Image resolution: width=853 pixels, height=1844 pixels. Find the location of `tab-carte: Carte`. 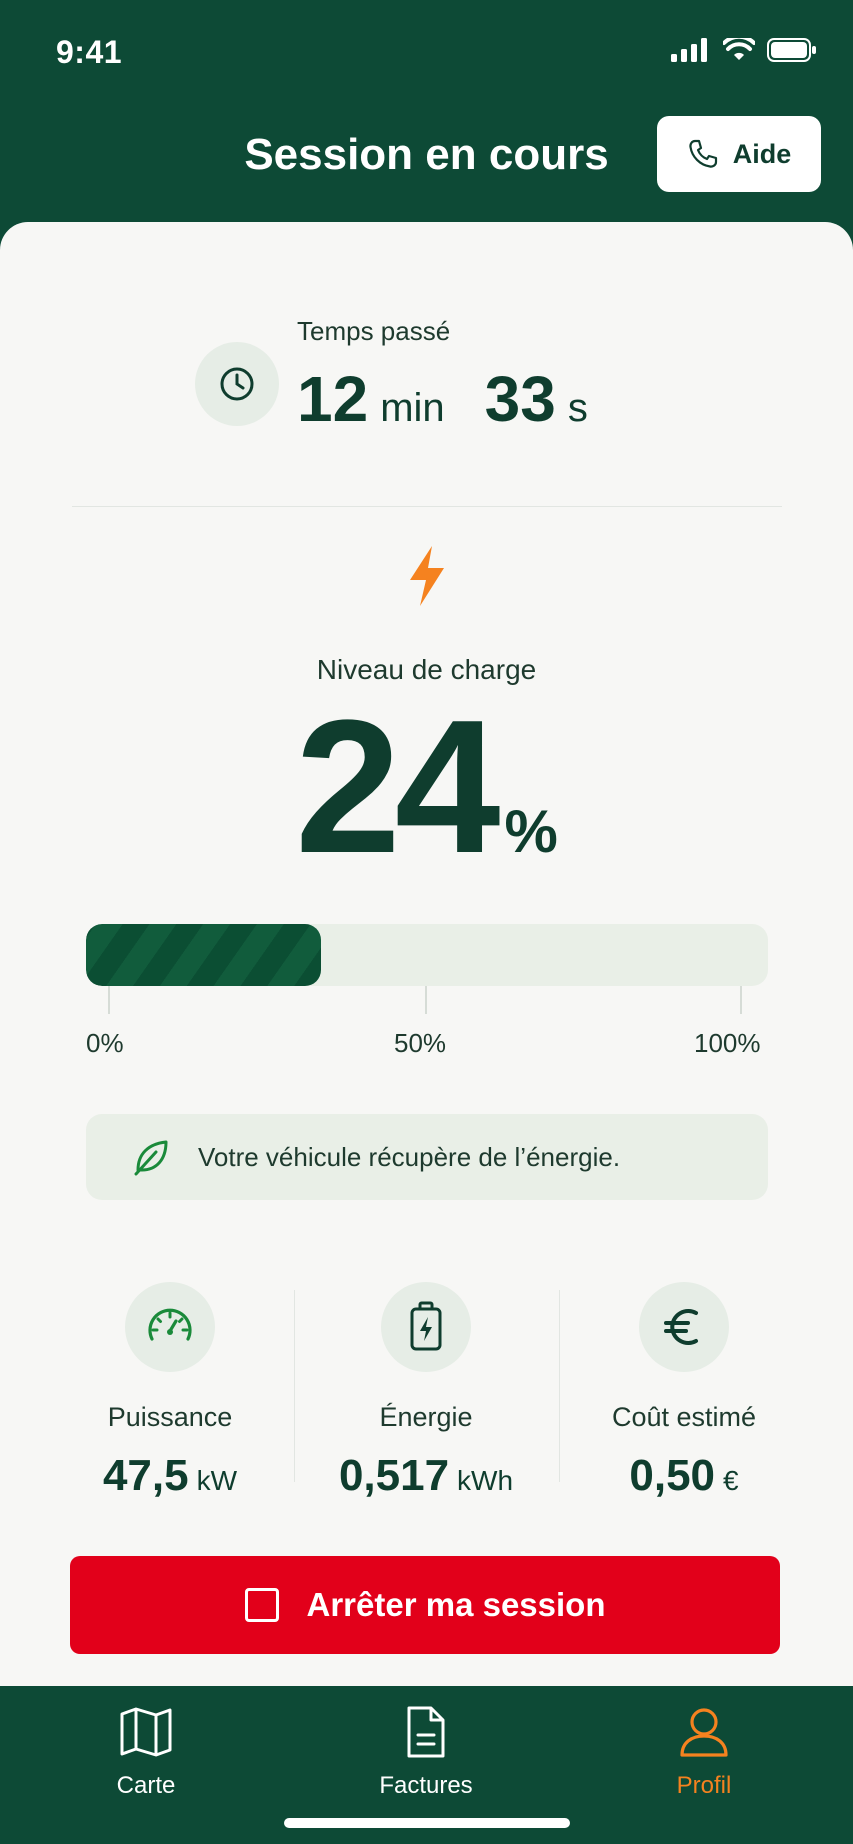

tab-carte: Carte is located at coordinates (146, 1752).